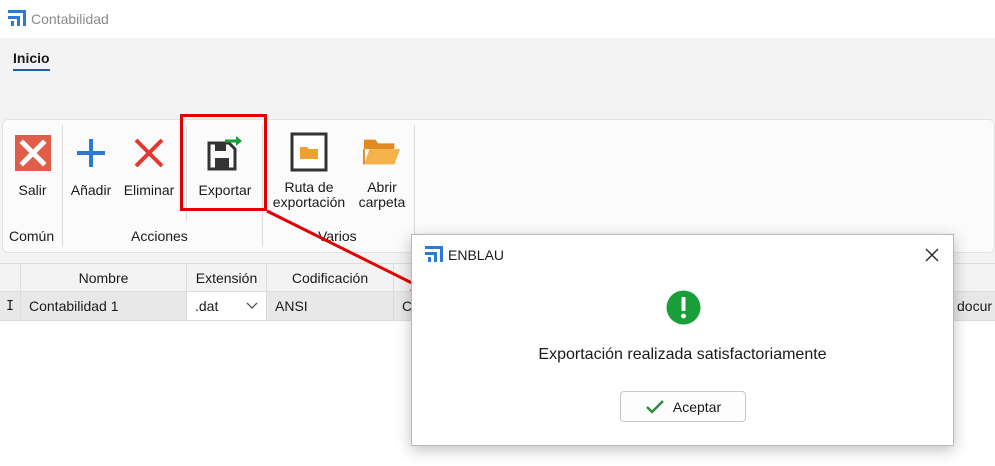  What do you see at coordinates (382, 152) in the screenshot?
I see `open-folder-icon` at bounding box center [382, 152].